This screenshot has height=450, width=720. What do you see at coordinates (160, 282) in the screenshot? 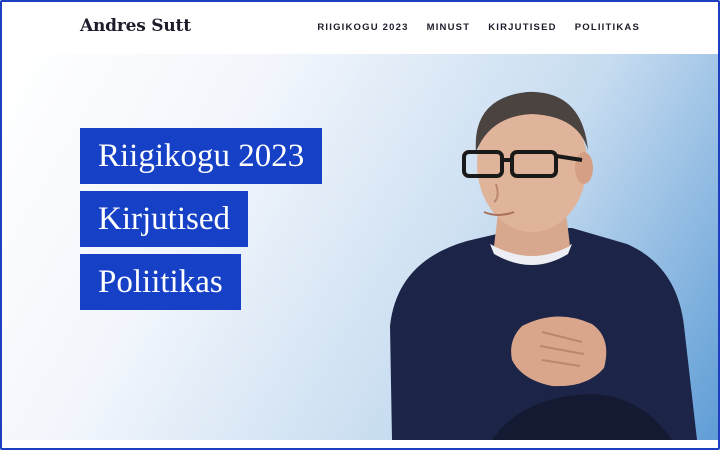
I see `hero-link-poliitikas: Poliitikas` at bounding box center [160, 282].